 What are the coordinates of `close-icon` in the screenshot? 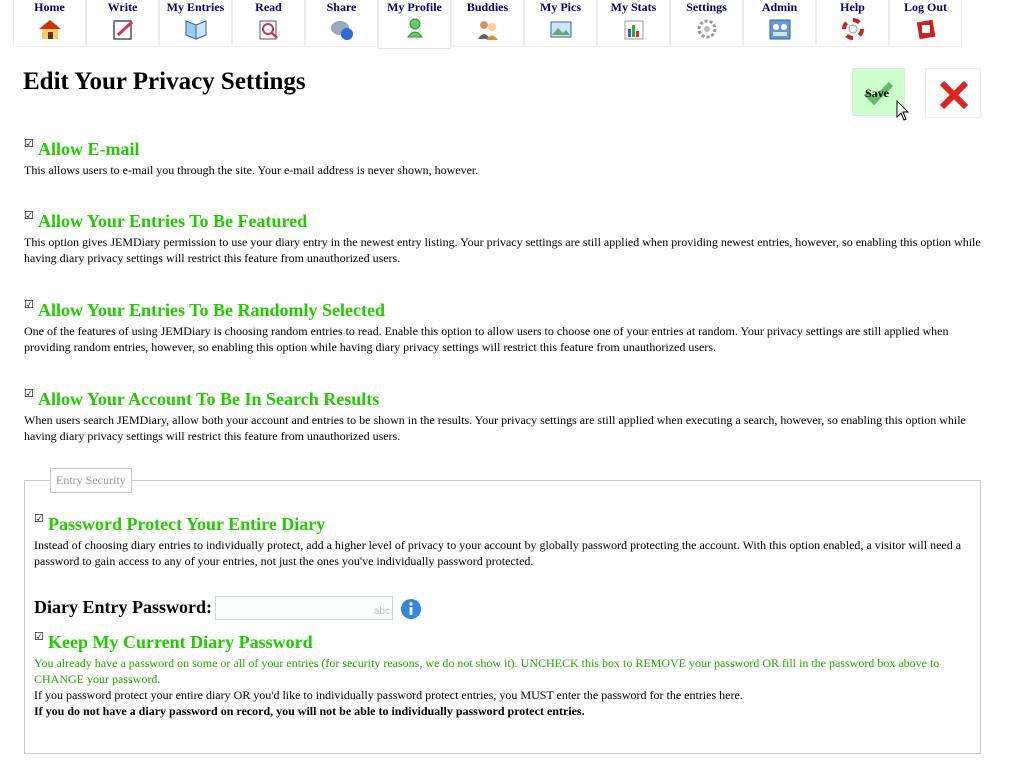 It's located at (954, 95).